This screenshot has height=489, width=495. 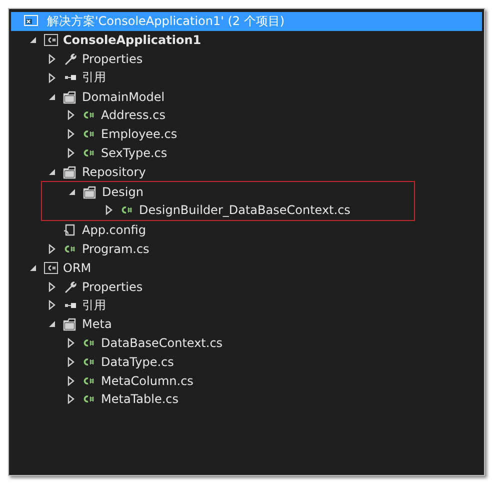 I want to click on tree-item: DesignBuilder_DataBaseContext.cs, so click(x=228, y=210).